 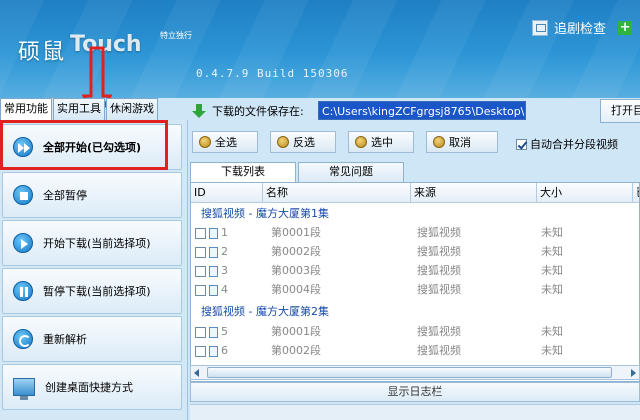 What do you see at coordinates (42, 52) in the screenshot?
I see `logo-text: 硕鼠` at bounding box center [42, 52].